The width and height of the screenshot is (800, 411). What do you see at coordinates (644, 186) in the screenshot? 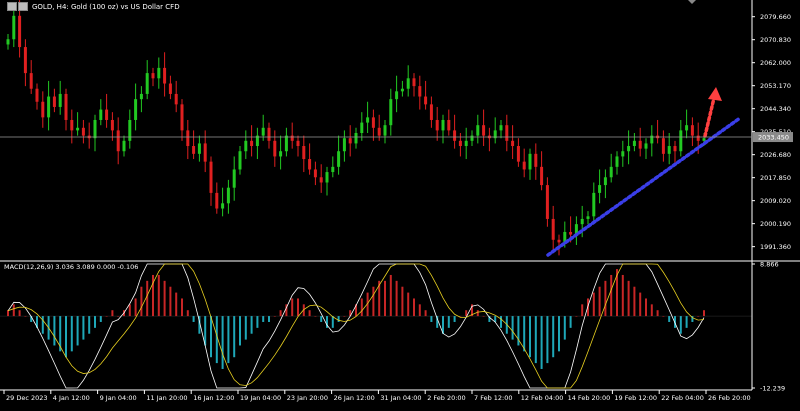
I see `trendline-support` at bounding box center [644, 186].